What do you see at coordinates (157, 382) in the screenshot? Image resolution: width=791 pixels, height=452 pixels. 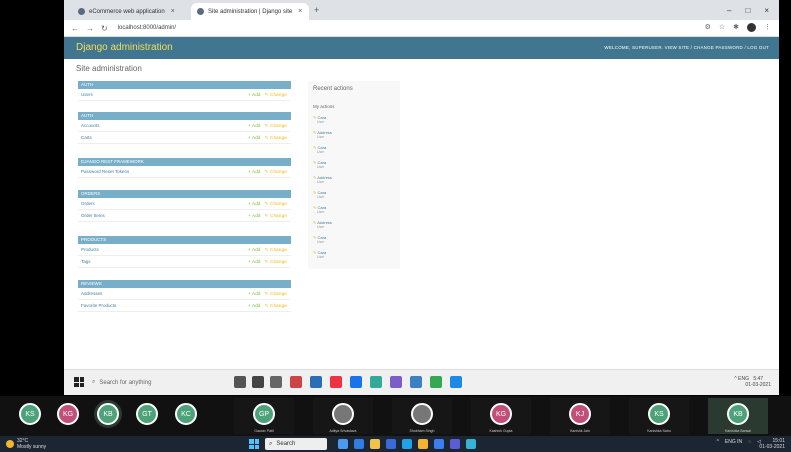 I see `taskbar-search: ⌕ Search for anything` at bounding box center [157, 382].